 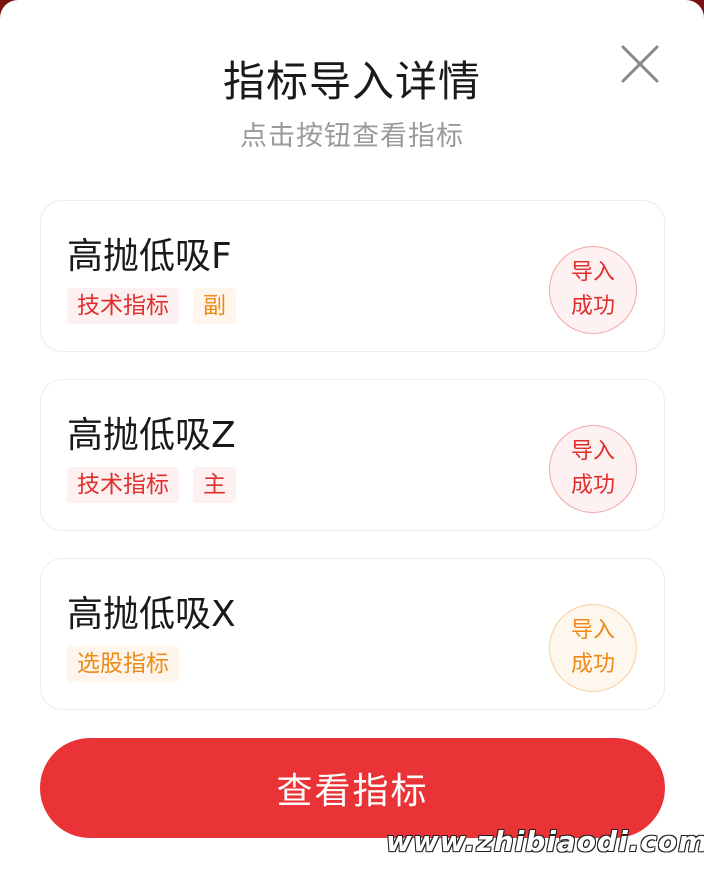 What do you see at coordinates (214, 485) in the screenshot?
I see `type-tag: 主` at bounding box center [214, 485].